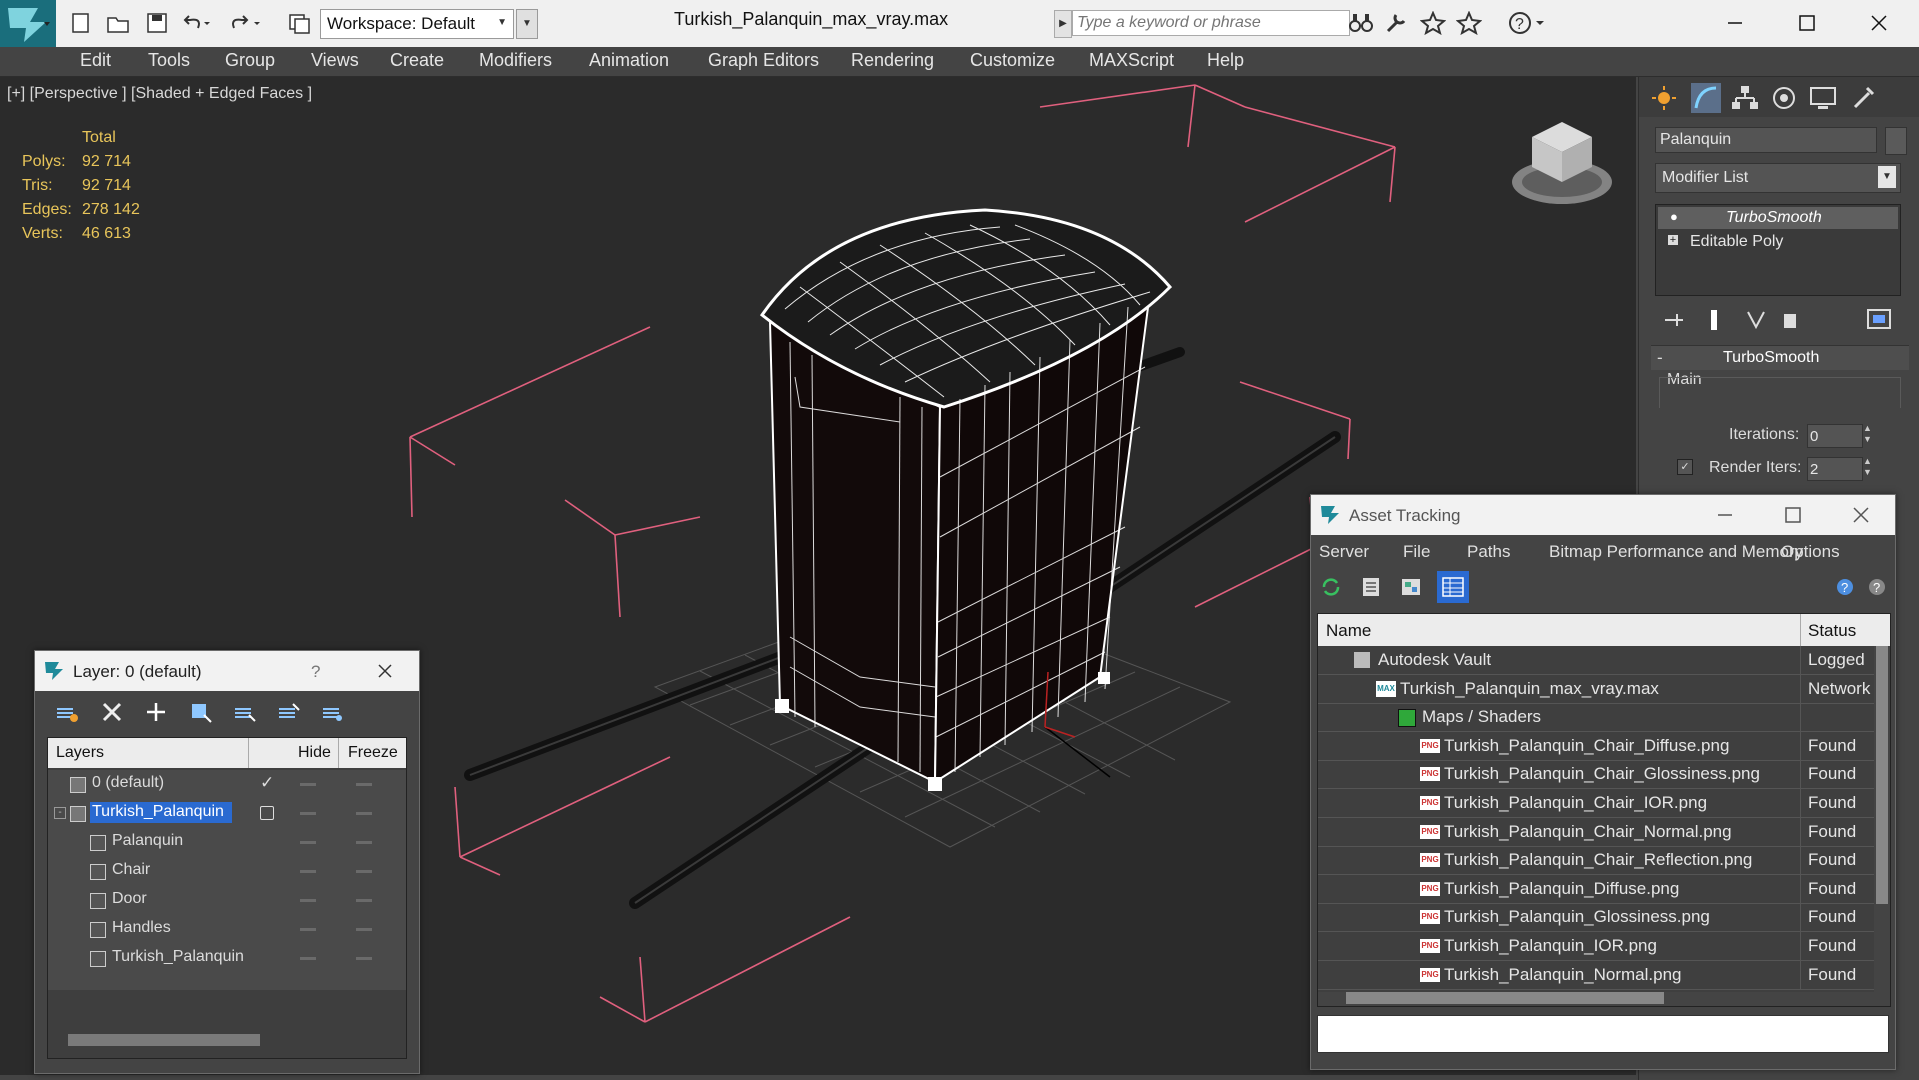 This screenshot has height=1080, width=1919. Describe the element at coordinates (385, 671) in the screenshot. I see `close-icon` at that location.